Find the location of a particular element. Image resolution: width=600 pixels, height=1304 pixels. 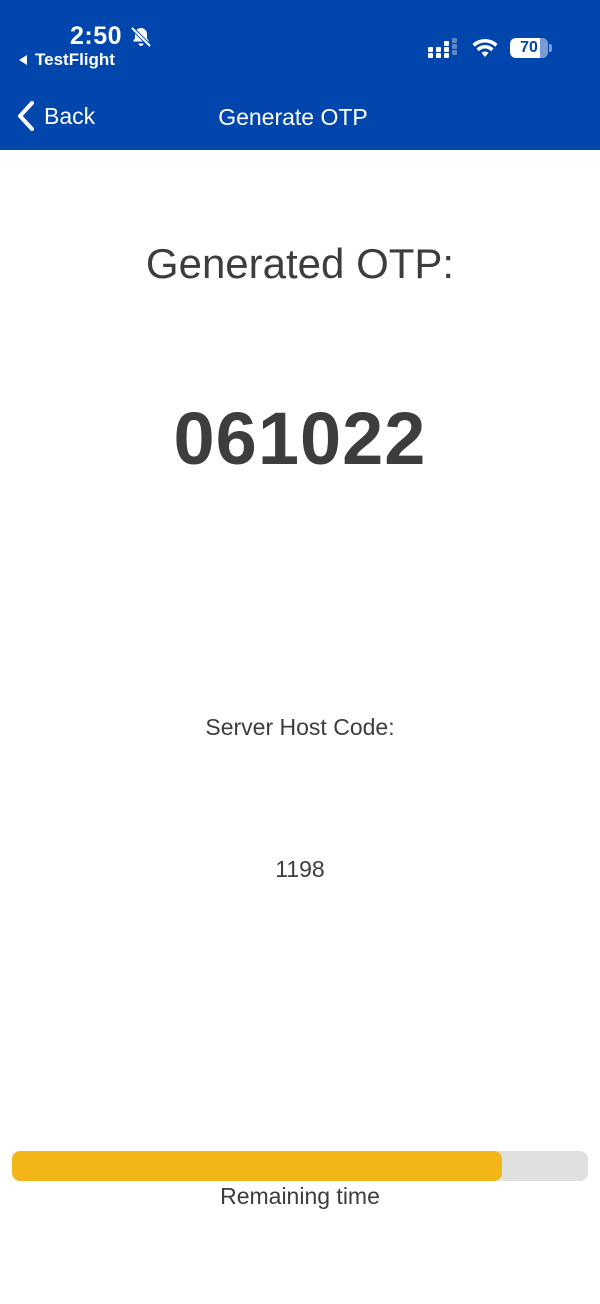

remaining-time-label: Remaining time is located at coordinates (300, 1196).